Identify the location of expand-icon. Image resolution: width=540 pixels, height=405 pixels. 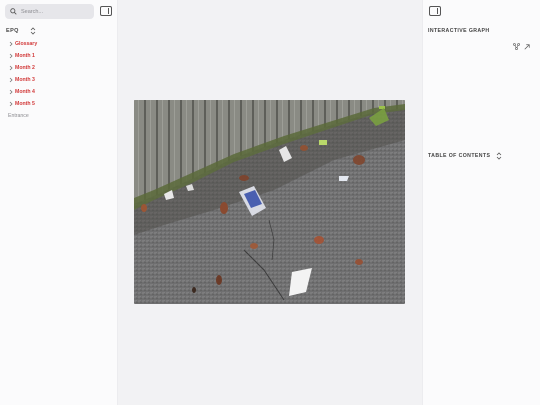
(527, 46).